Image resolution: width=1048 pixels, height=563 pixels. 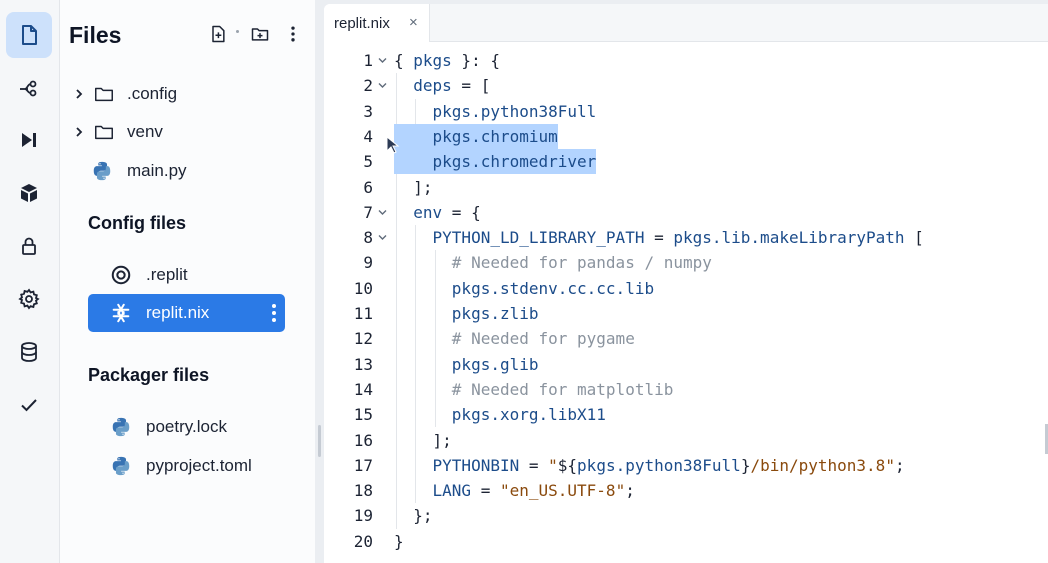 What do you see at coordinates (686, 440) in the screenshot?
I see `code-line: 16 ];` at bounding box center [686, 440].